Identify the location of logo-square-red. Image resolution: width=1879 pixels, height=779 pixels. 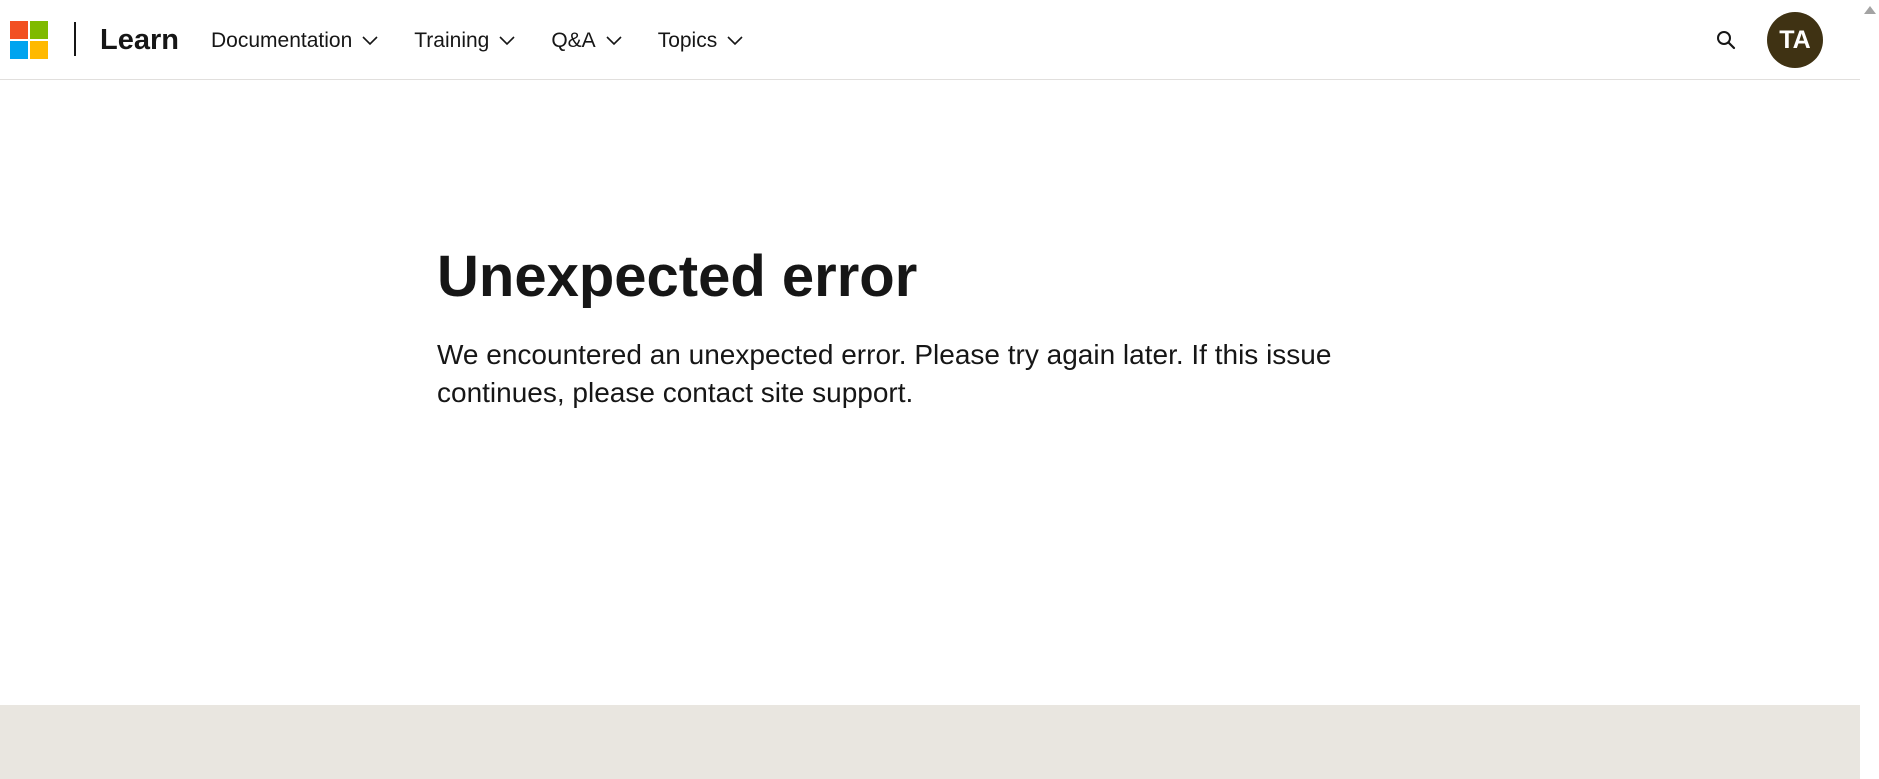
(19, 30).